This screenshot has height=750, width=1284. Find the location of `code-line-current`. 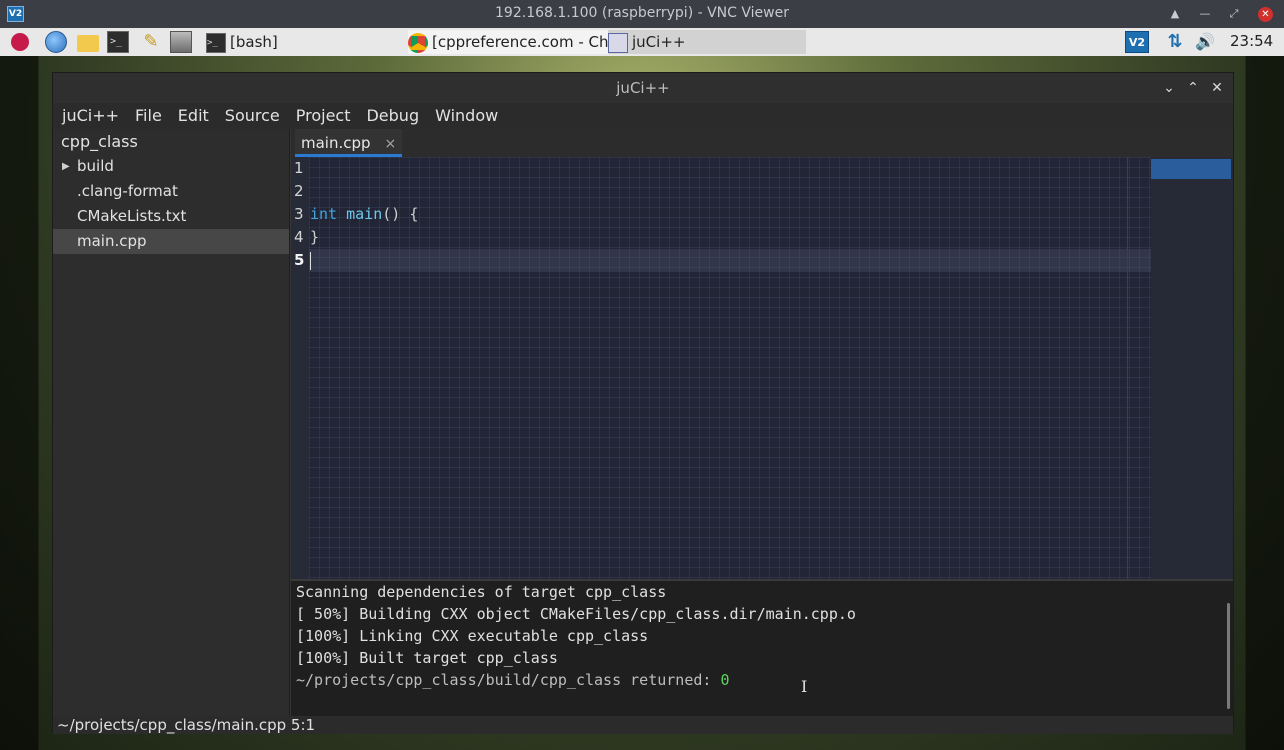

code-line-current is located at coordinates (730, 260).